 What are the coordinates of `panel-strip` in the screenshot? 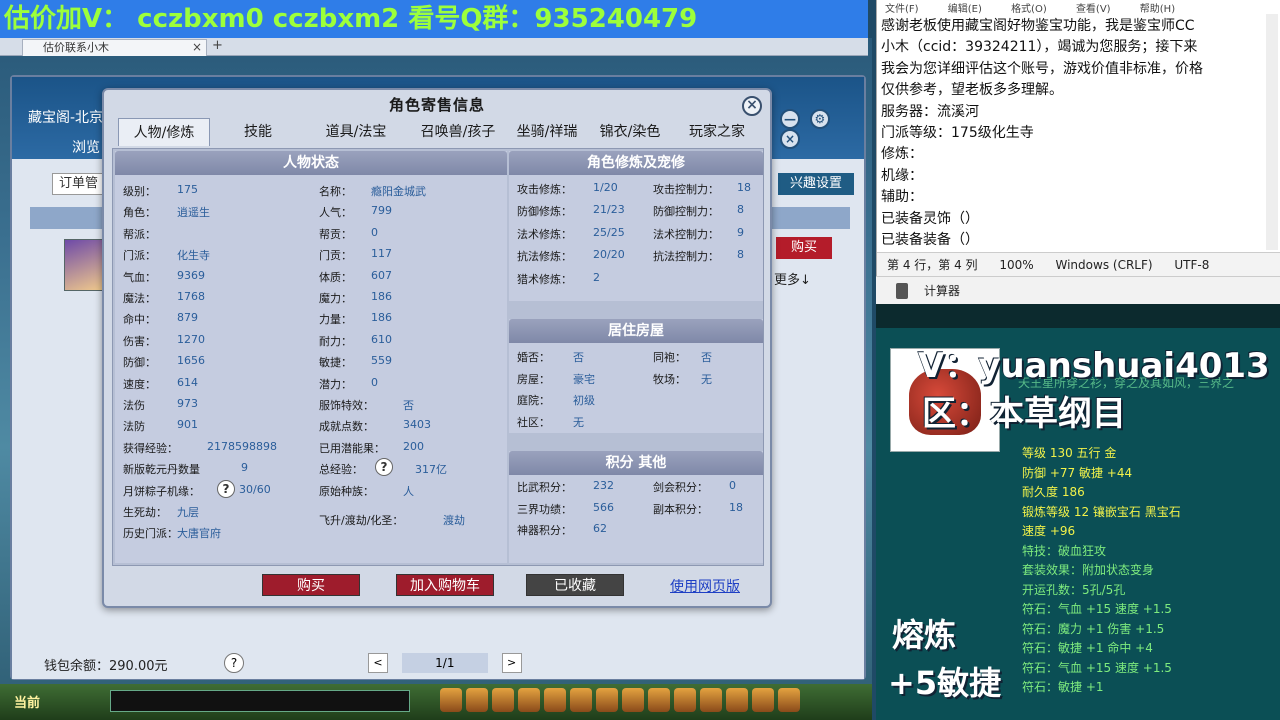 It's located at (1078, 316).